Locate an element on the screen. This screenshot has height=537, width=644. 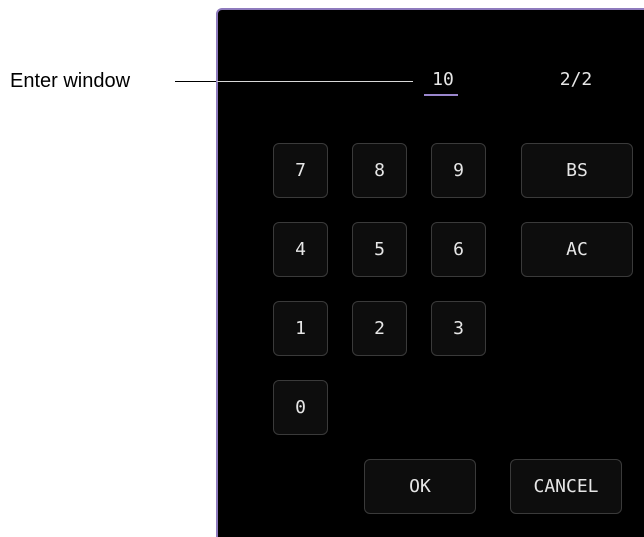
entry-counter: 2/2 is located at coordinates (576, 79).